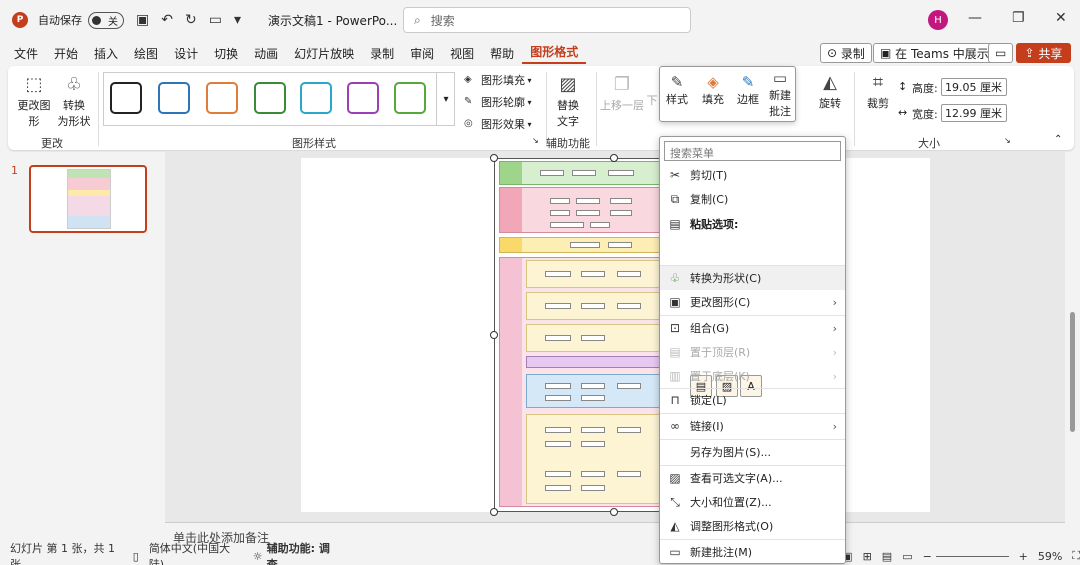 The width and height of the screenshot is (1080, 565). What do you see at coordinates (237, 20) in the screenshot?
I see `customize-toolbar-icon: ▾` at bounding box center [237, 20].